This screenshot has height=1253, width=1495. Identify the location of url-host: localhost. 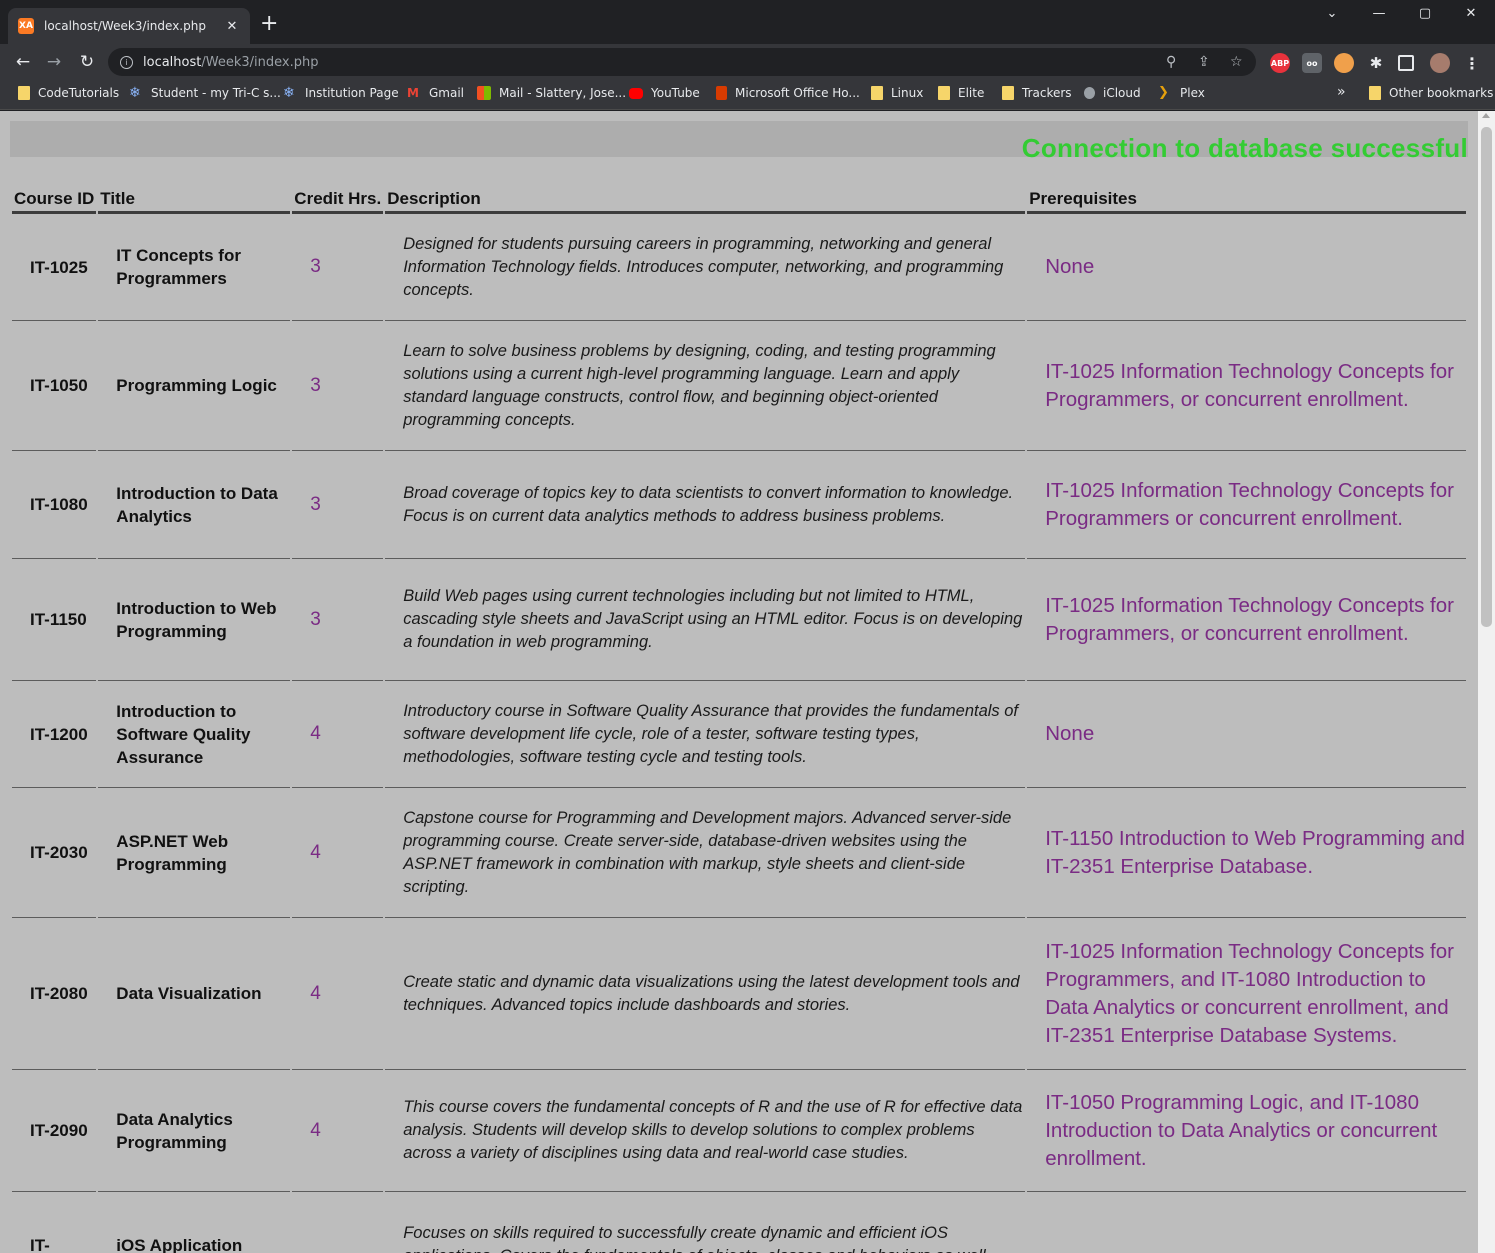
(172, 62).